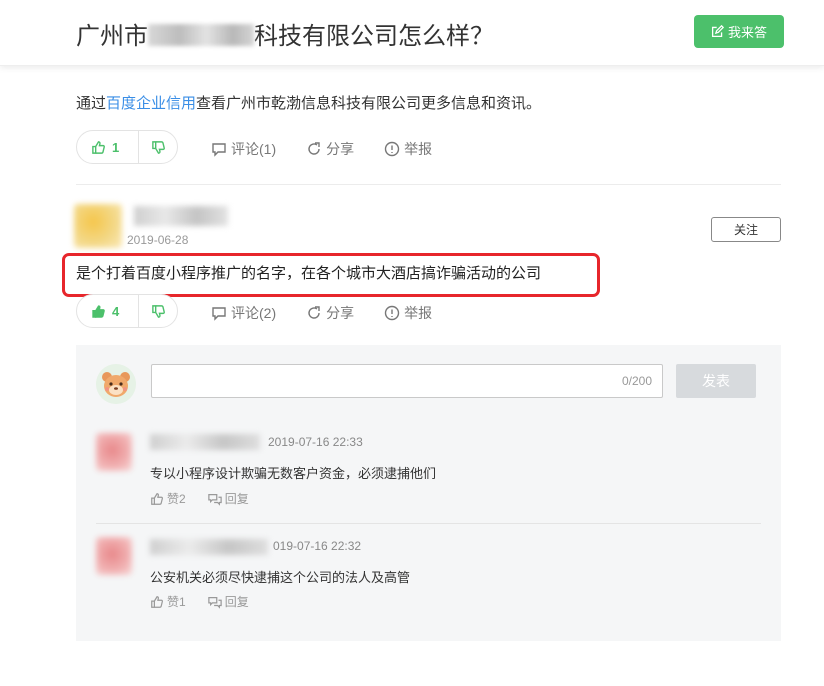 The width and height of the screenshot is (824, 686). Describe the element at coordinates (293, 473) in the screenshot. I see `comment-text: 专以小程序设计欺骗无数客户资金，必须逮捕他们` at that location.